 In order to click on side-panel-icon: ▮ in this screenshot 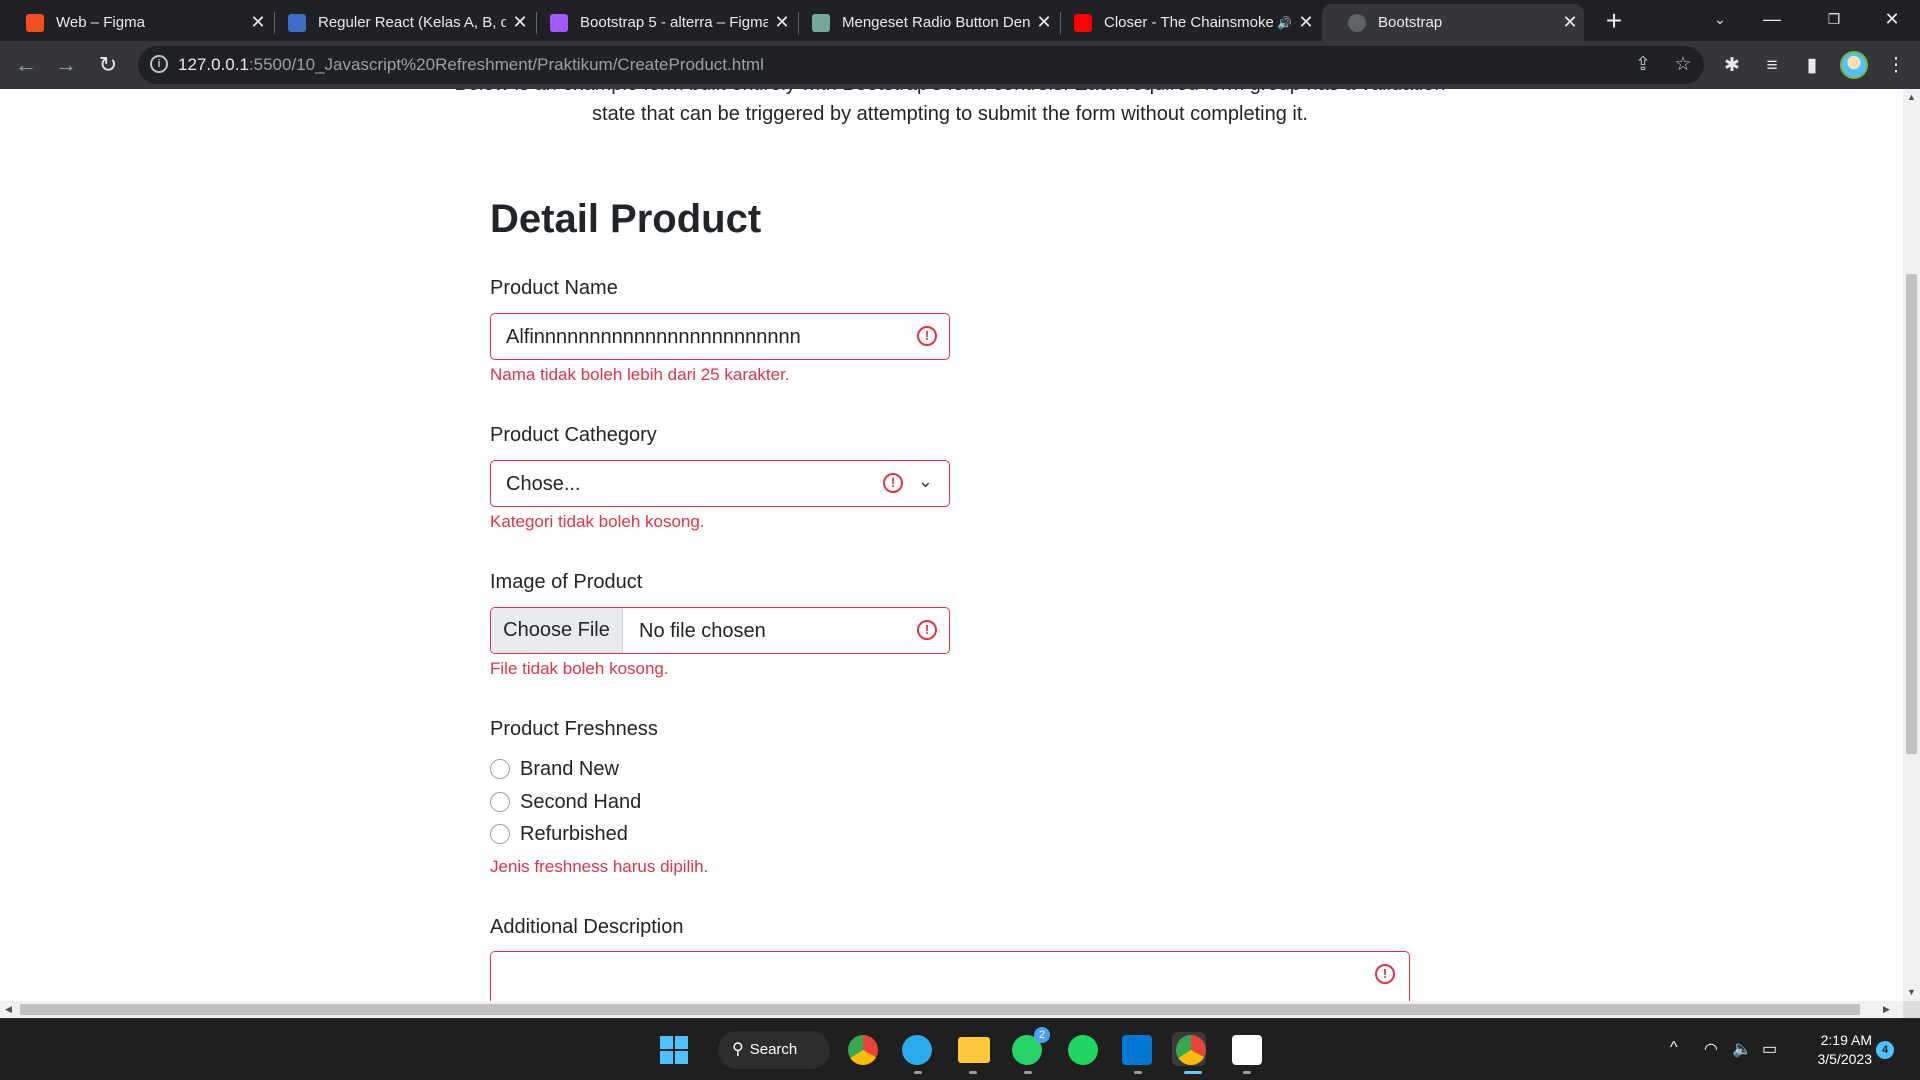, I will do `click(1812, 66)`.